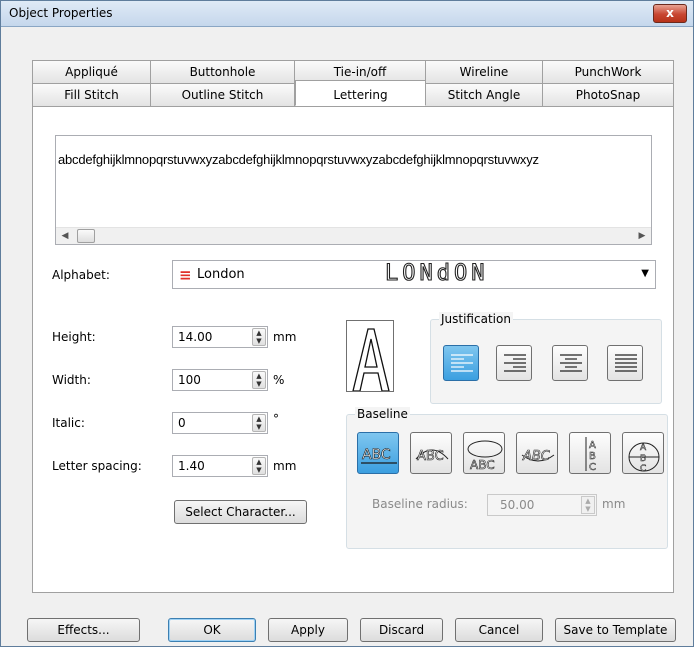 The image size is (694, 647). I want to click on baseline-title: Baseline, so click(382, 414).